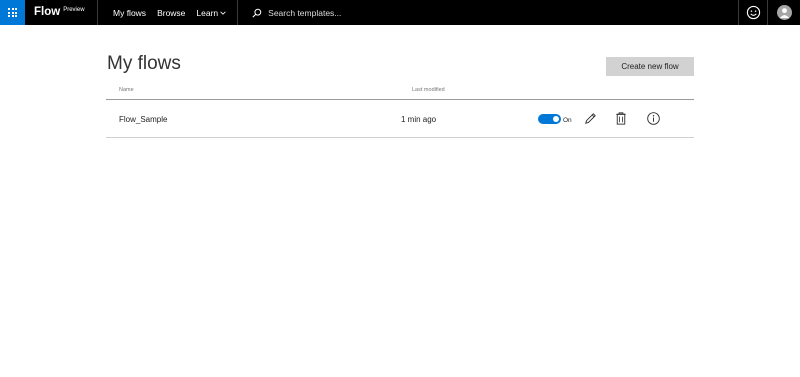 The width and height of the screenshot is (800, 377). I want to click on nav-my-flows: My flows, so click(129, 13).